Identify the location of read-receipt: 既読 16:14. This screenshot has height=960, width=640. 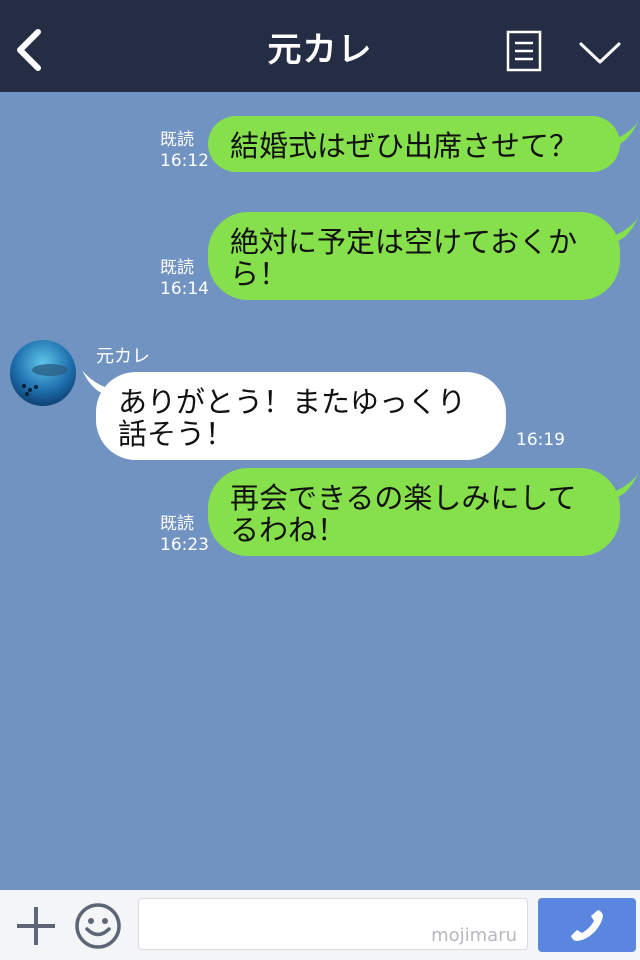
(184, 279).